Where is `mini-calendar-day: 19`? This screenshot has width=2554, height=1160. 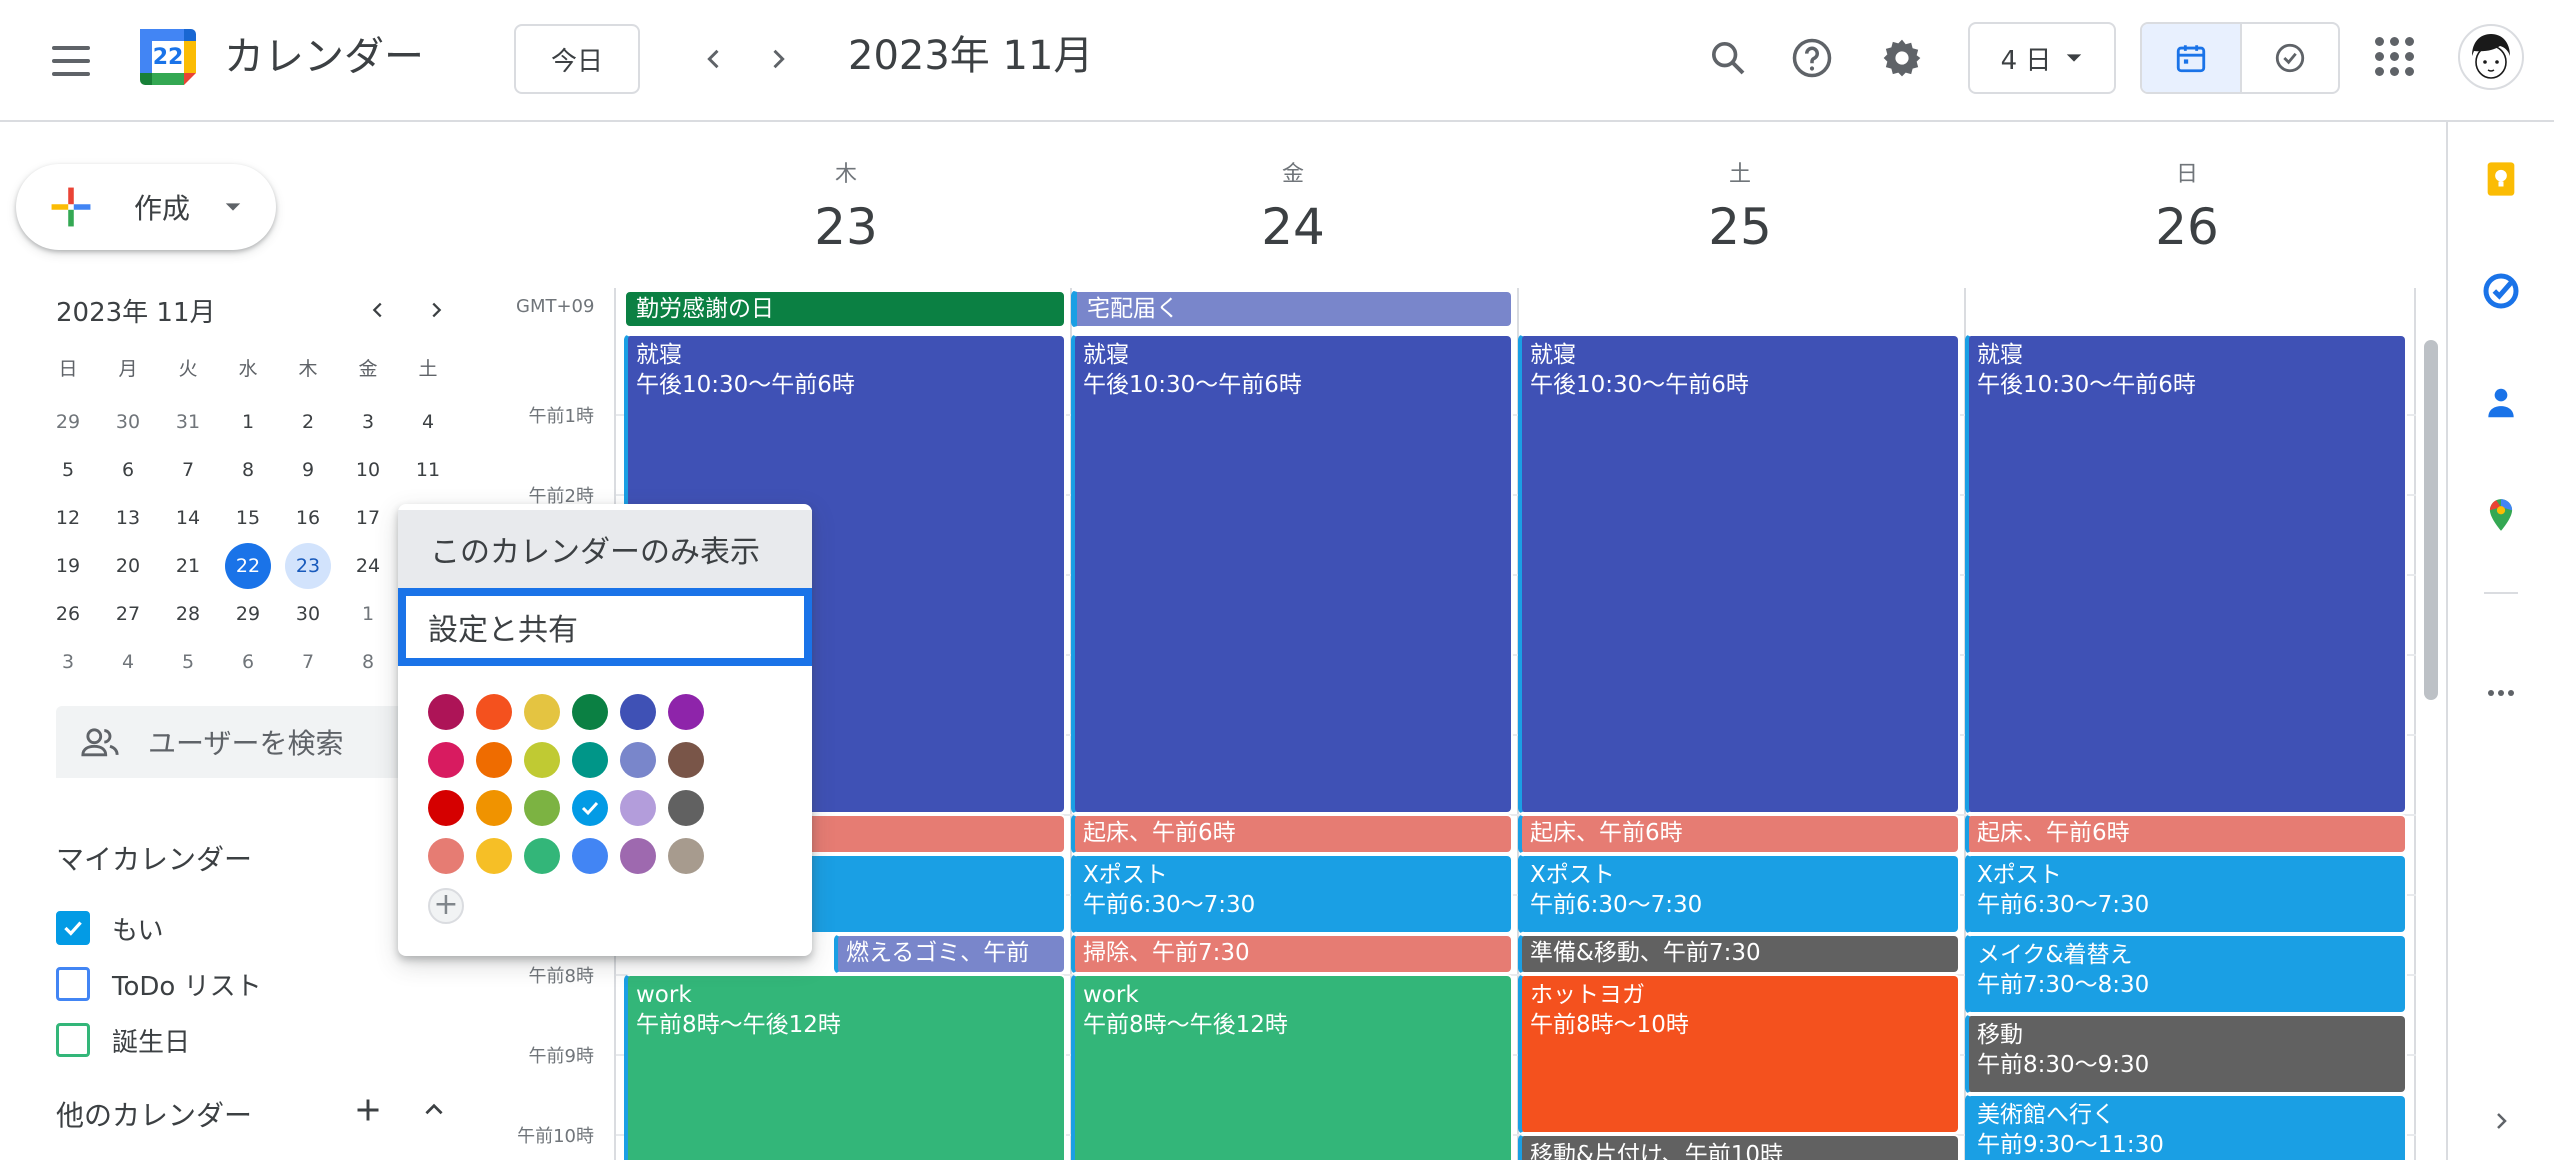 mini-calendar-day: 19 is located at coordinates (68, 566).